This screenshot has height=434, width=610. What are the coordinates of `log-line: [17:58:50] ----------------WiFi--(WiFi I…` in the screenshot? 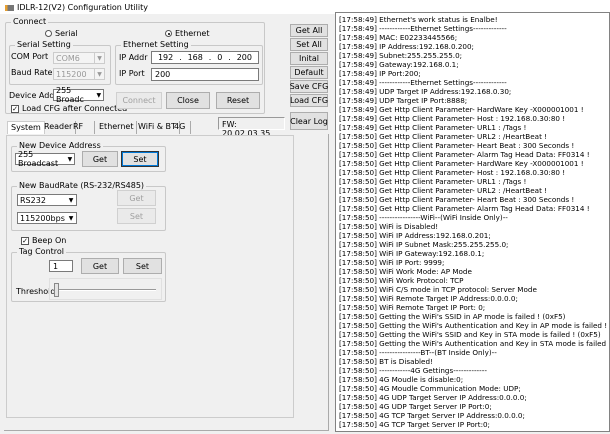 It's located at (423, 217).